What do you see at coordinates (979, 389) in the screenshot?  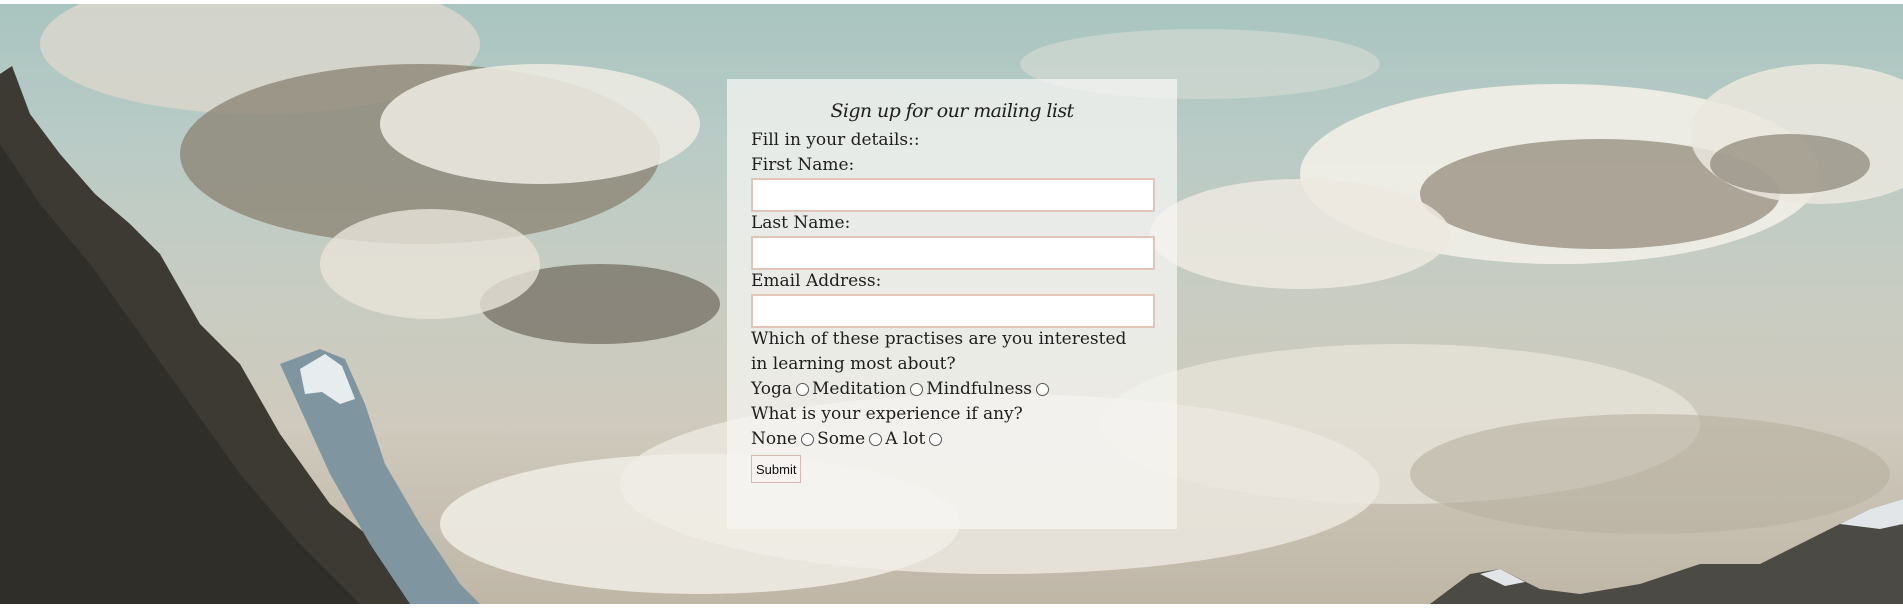 I see `option-label-mindfulness: Mindfulness` at bounding box center [979, 389].